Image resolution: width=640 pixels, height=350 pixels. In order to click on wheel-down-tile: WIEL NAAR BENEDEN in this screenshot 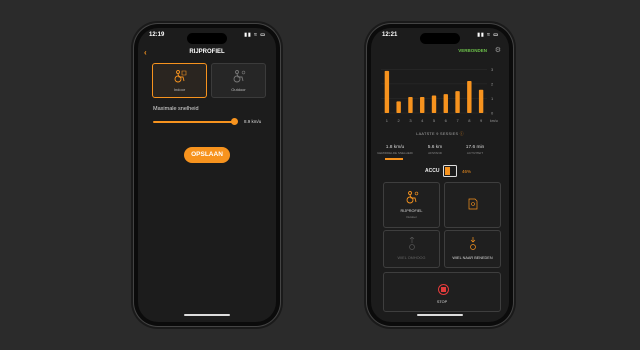, I will do `click(472, 249)`.